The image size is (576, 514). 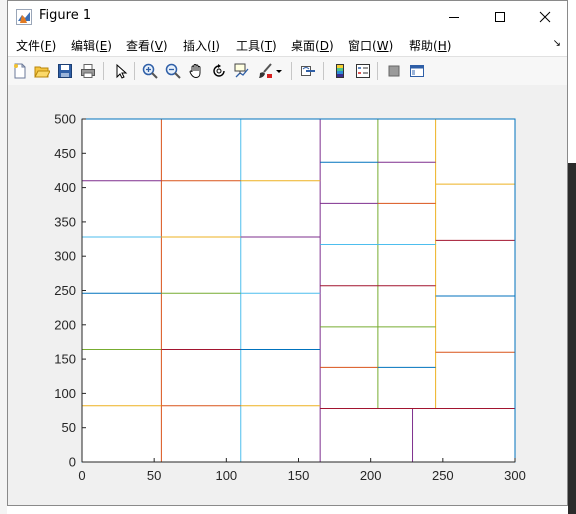 I want to click on menu-insert: 插入(I), so click(x=201, y=45).